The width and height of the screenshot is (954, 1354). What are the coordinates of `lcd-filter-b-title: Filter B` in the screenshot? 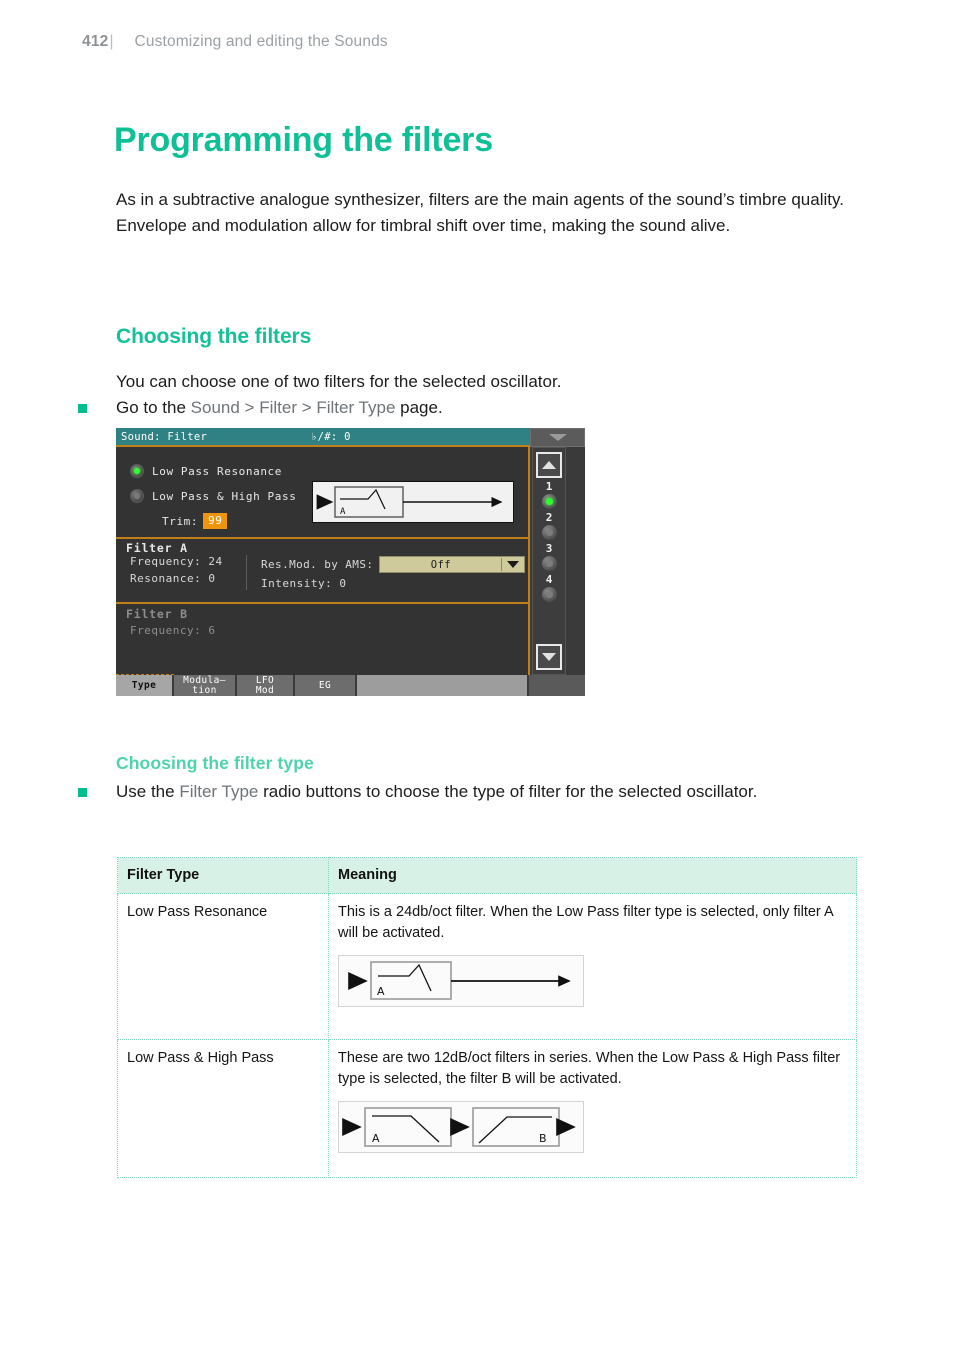 It's located at (157, 614).